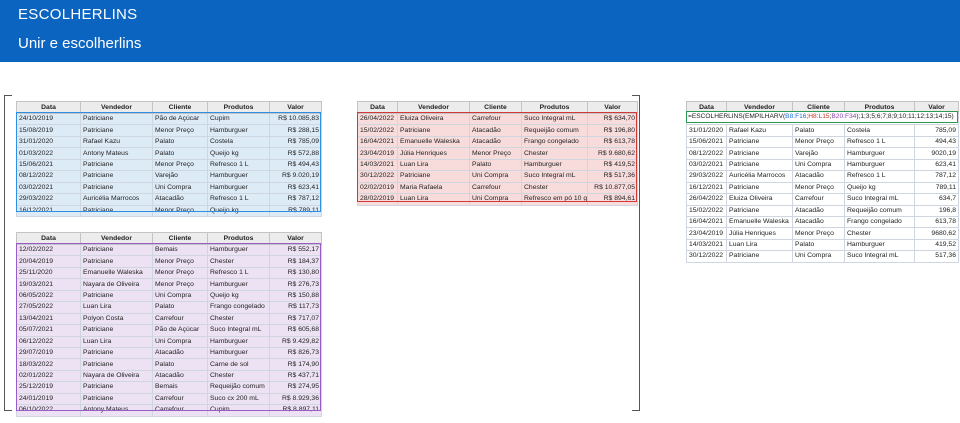 Image resolution: width=960 pixels, height=423 pixels. What do you see at coordinates (433, 119) in the screenshot?
I see `cell-seller: Eluiza Oliveira` at bounding box center [433, 119].